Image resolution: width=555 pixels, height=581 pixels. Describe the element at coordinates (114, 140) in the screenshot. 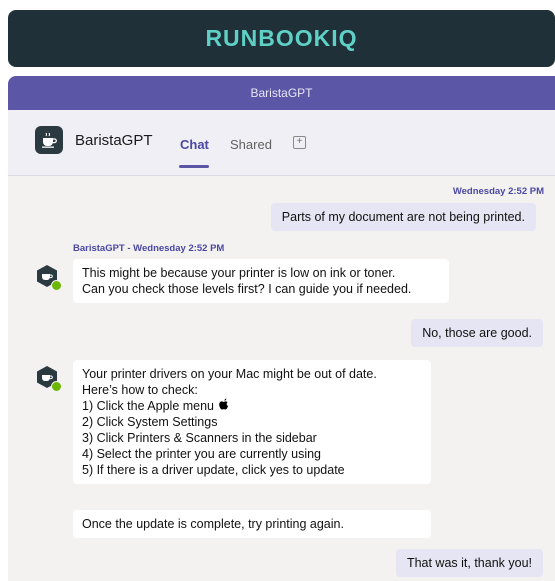

I see `bot-name: BaristaGPT` at that location.